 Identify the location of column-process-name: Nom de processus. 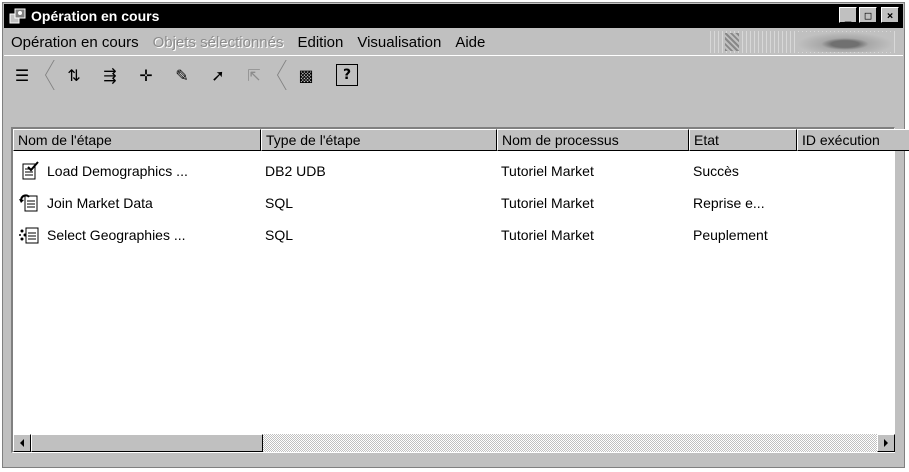
(593, 140).